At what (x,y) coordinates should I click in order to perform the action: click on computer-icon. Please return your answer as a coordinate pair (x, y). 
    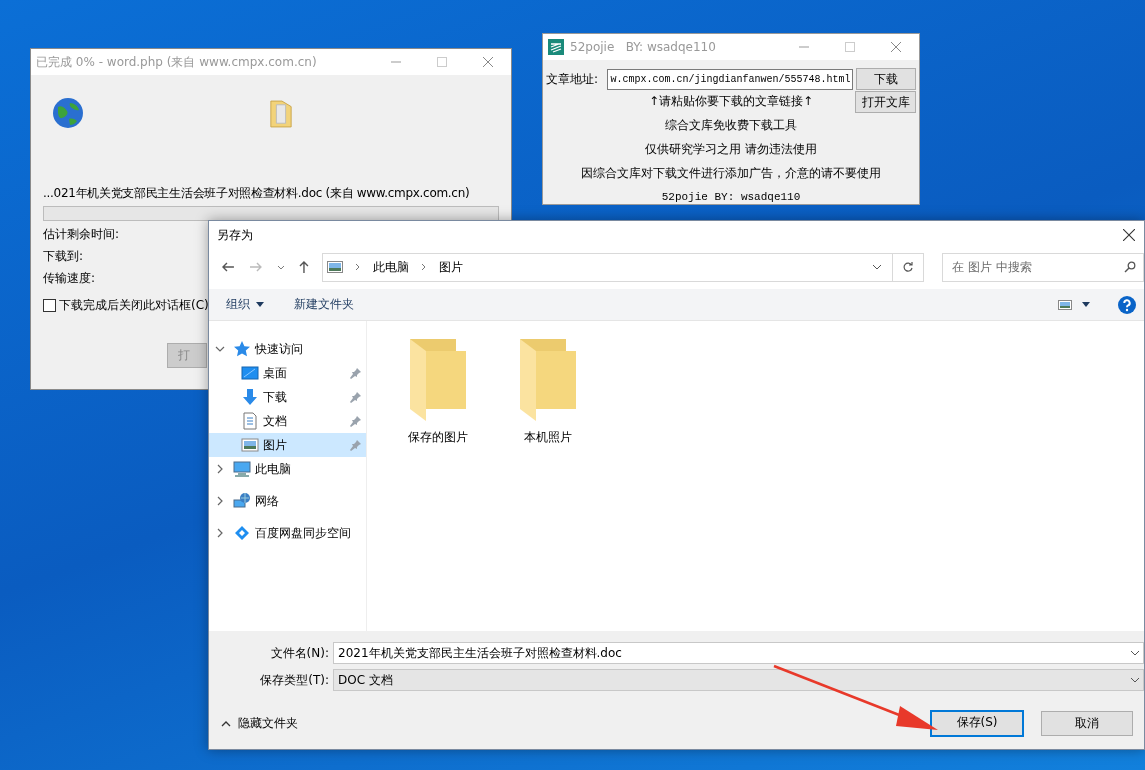
    Looking at the image, I should click on (242, 469).